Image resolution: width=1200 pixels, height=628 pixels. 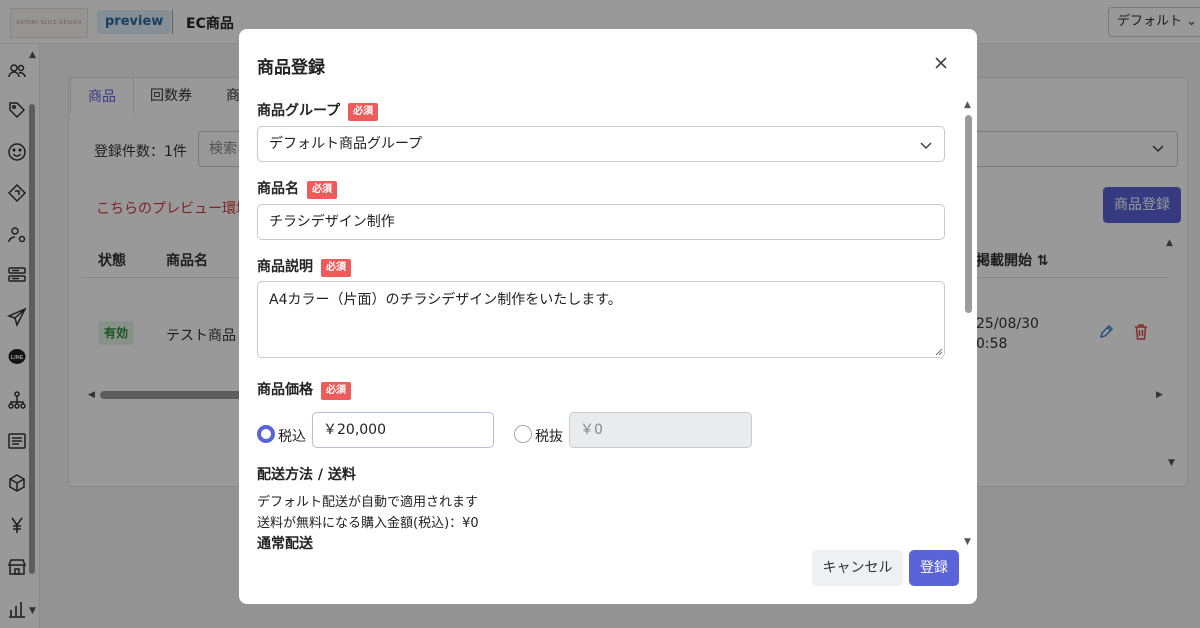 What do you see at coordinates (368, 523) in the screenshot?
I see `shipping-info-free: 送料が無料になる購入金額(税込)：¥0` at bounding box center [368, 523].